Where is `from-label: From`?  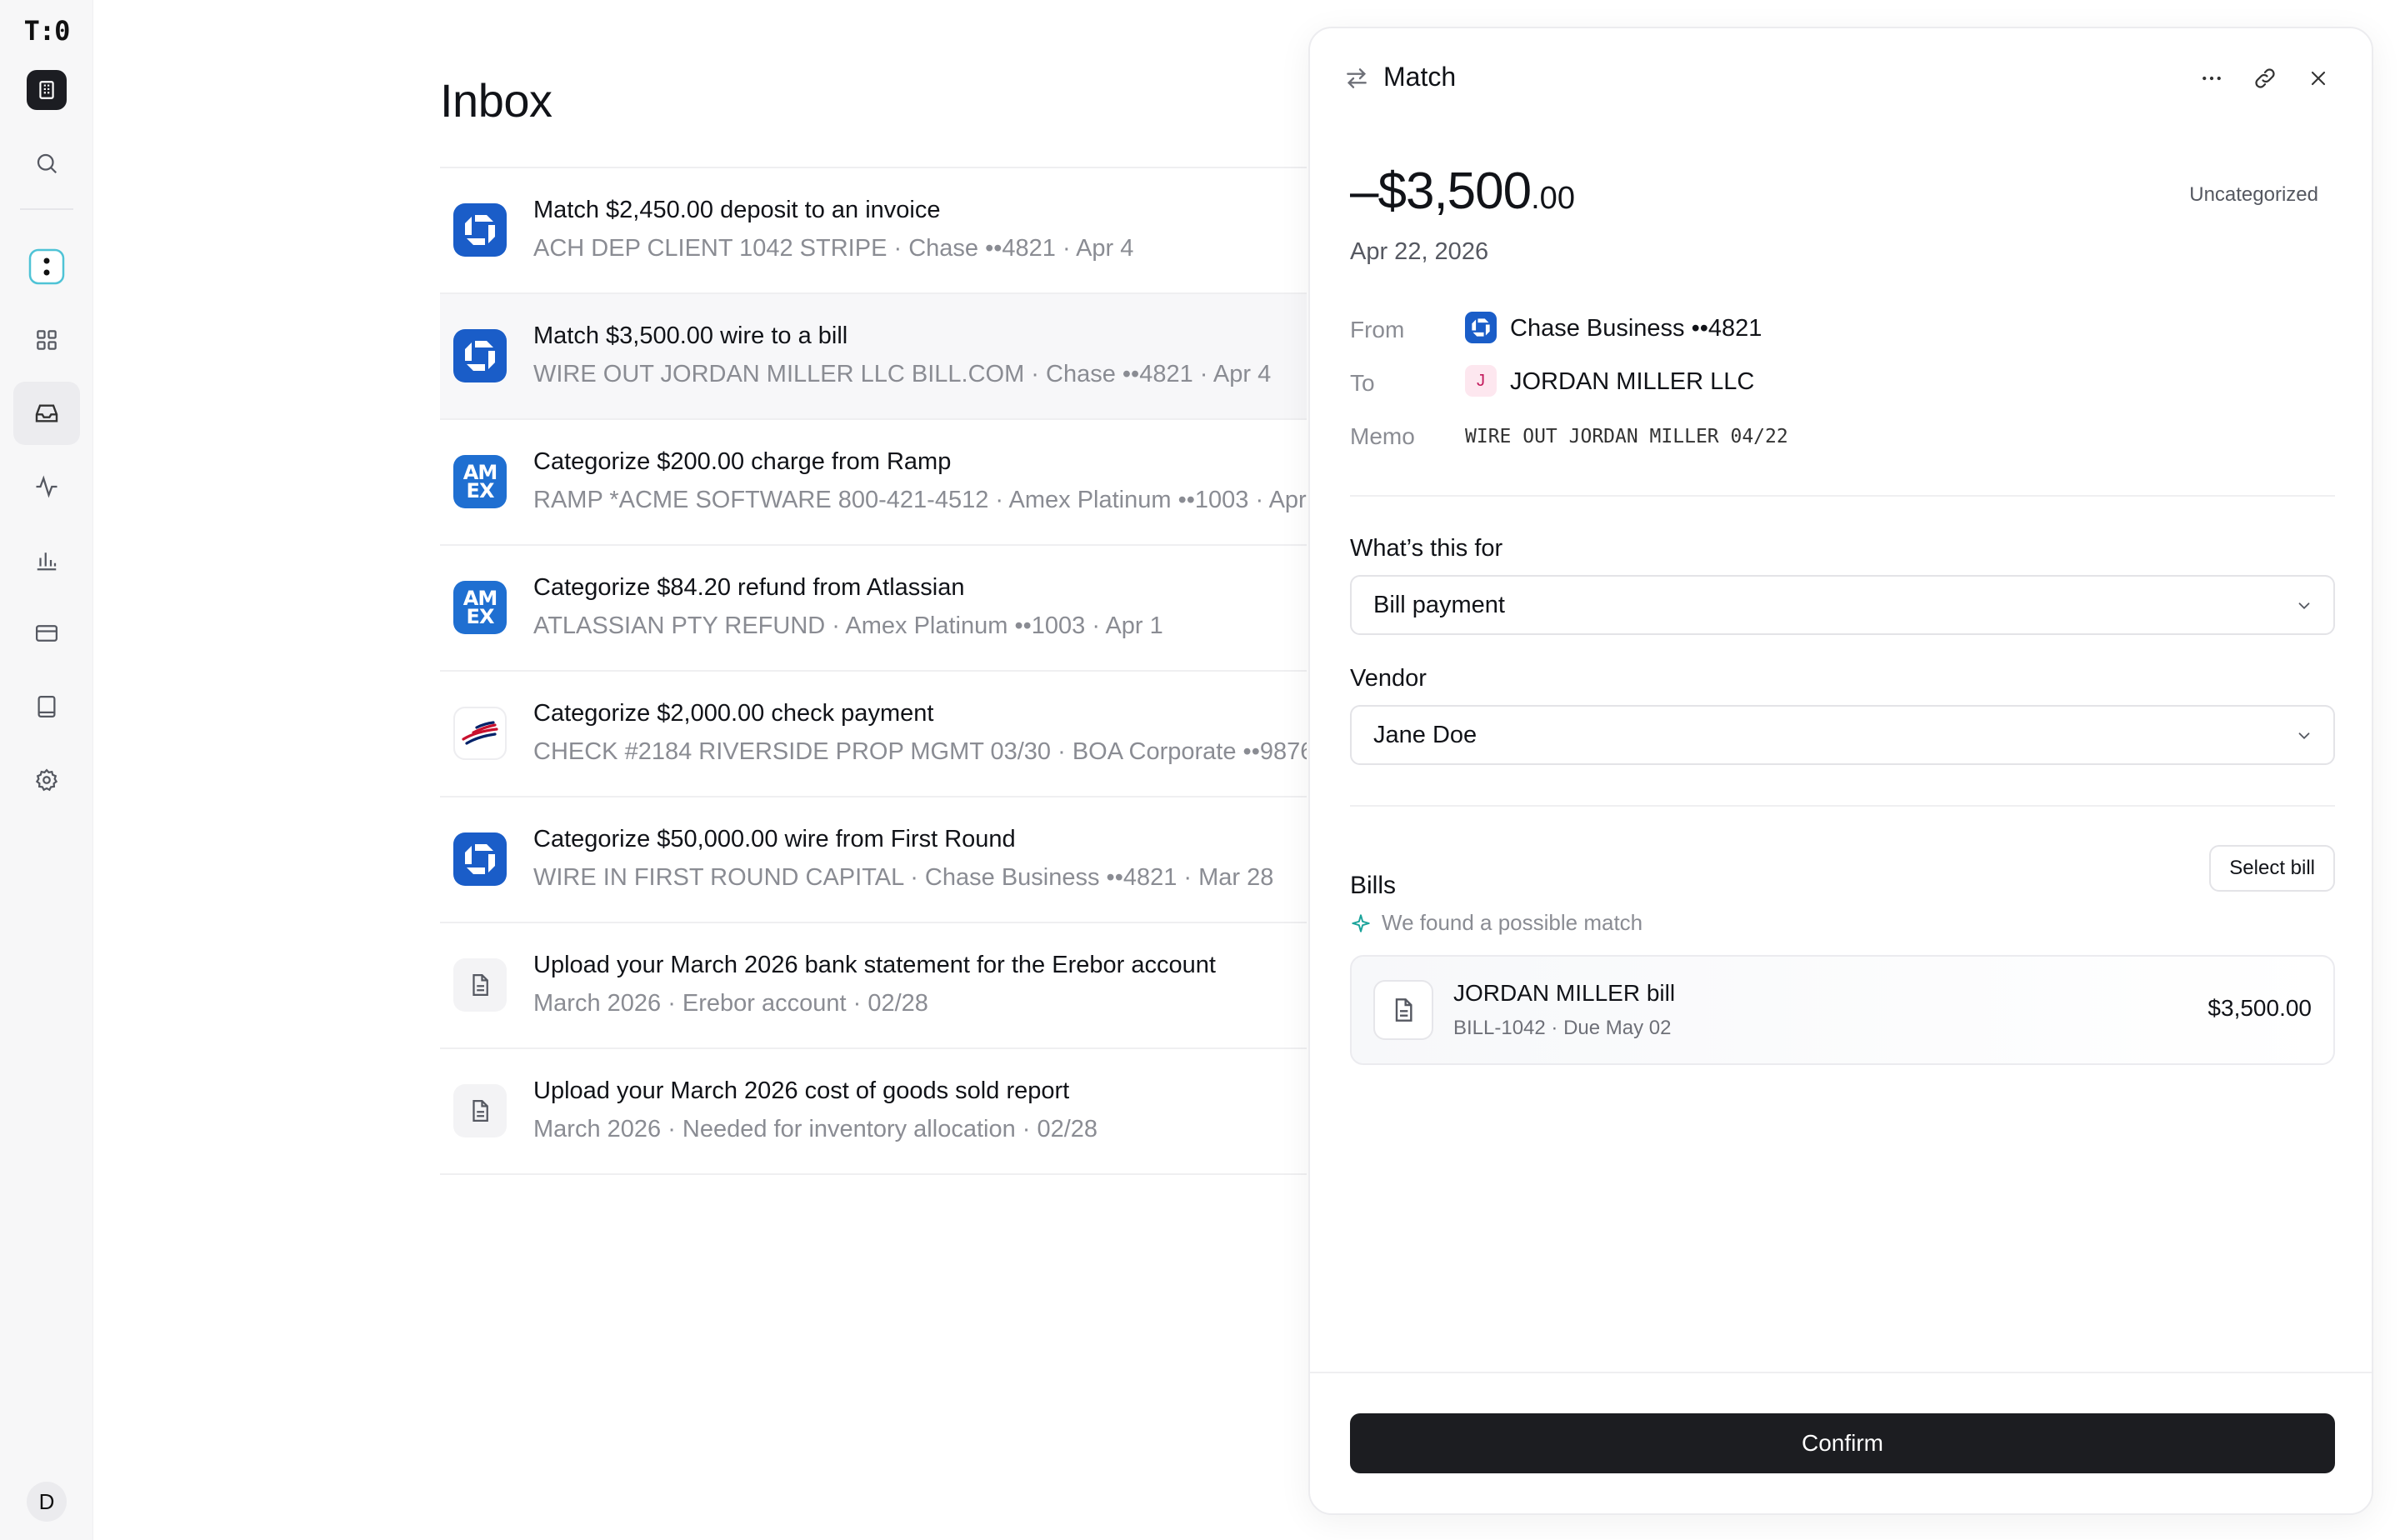
from-label: From is located at coordinates (1377, 329).